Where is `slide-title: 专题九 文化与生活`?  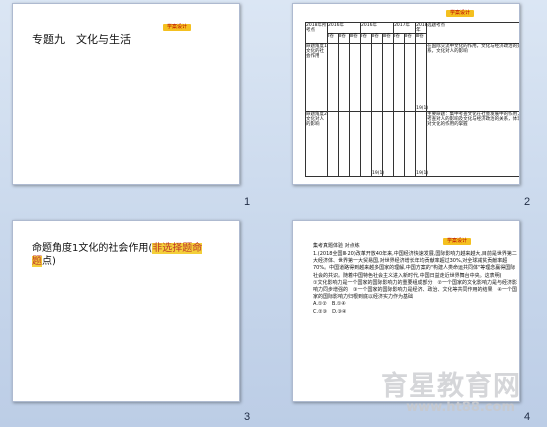 slide-title: 专题九 文化与生活 is located at coordinates (81, 39).